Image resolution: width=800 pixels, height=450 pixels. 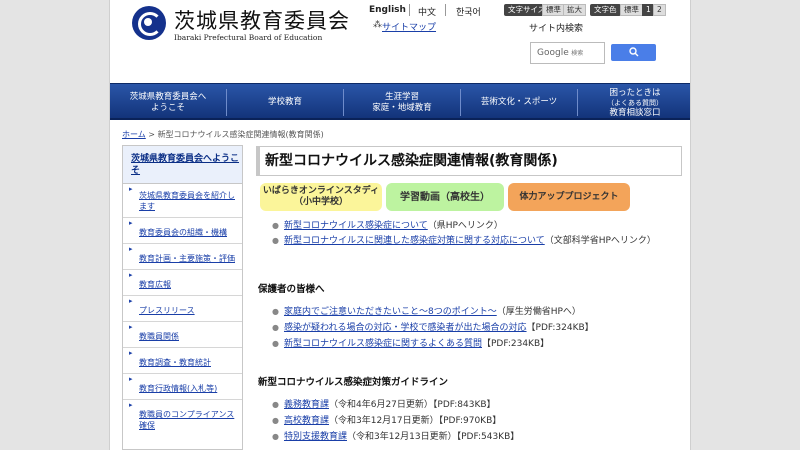 What do you see at coordinates (427, 11) in the screenshot?
I see `lang-chinese-link: 中文` at bounding box center [427, 11].